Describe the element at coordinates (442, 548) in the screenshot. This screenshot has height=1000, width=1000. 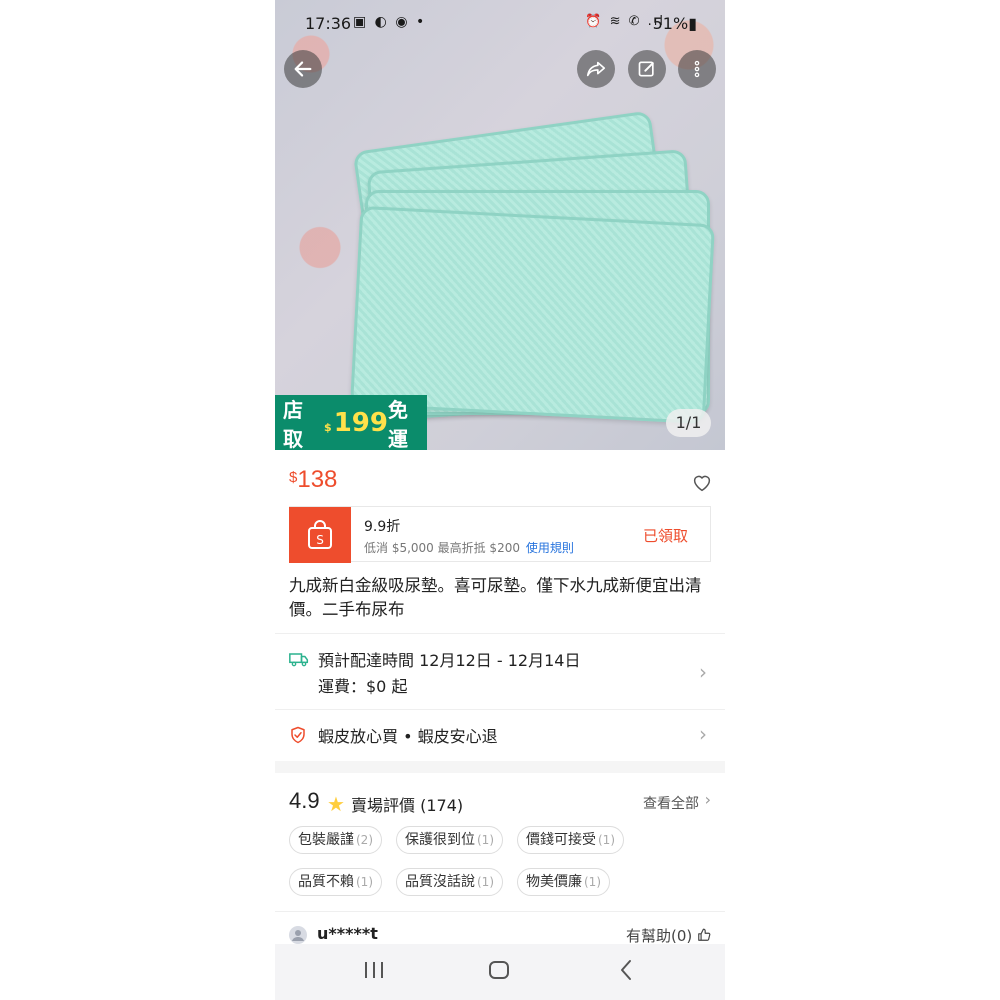
I see `voucher-conditions: 低消 $5,000 最高折抵 $200` at that location.